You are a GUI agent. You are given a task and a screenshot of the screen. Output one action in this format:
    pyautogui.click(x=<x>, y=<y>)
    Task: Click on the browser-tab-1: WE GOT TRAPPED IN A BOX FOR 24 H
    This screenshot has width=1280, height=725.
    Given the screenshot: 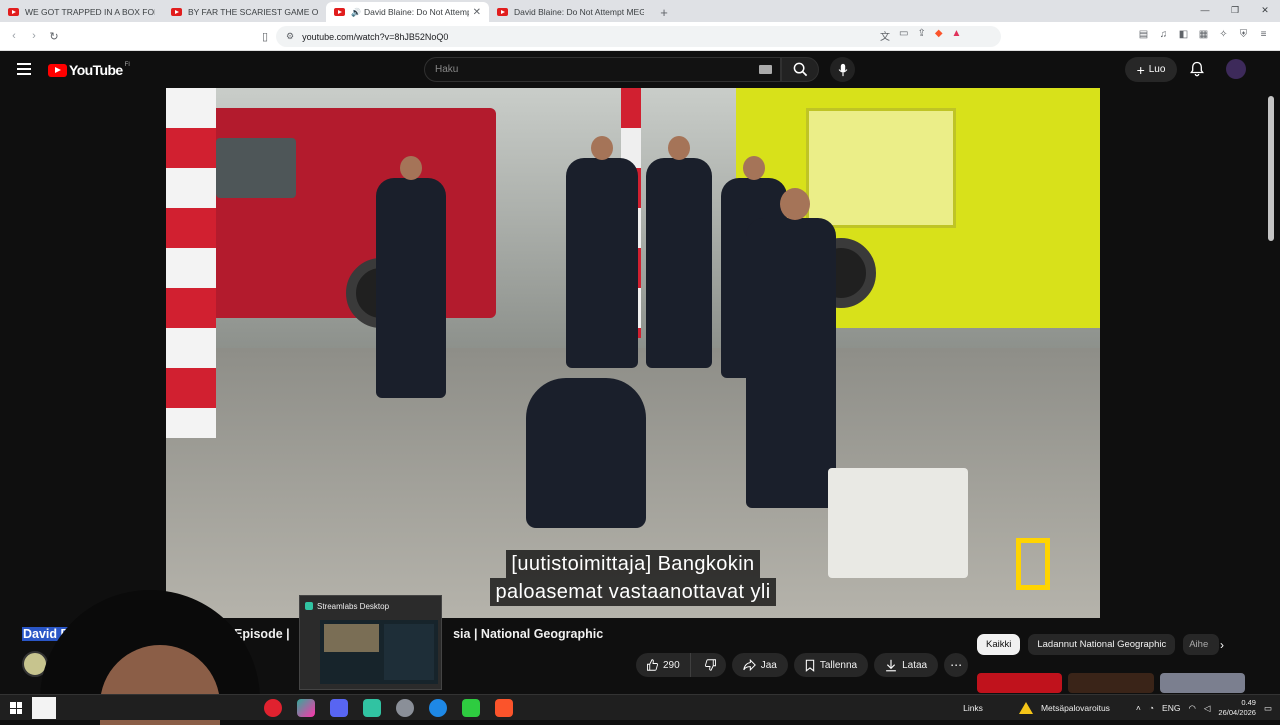 What is the action you would take?
    pyautogui.click(x=81, y=12)
    